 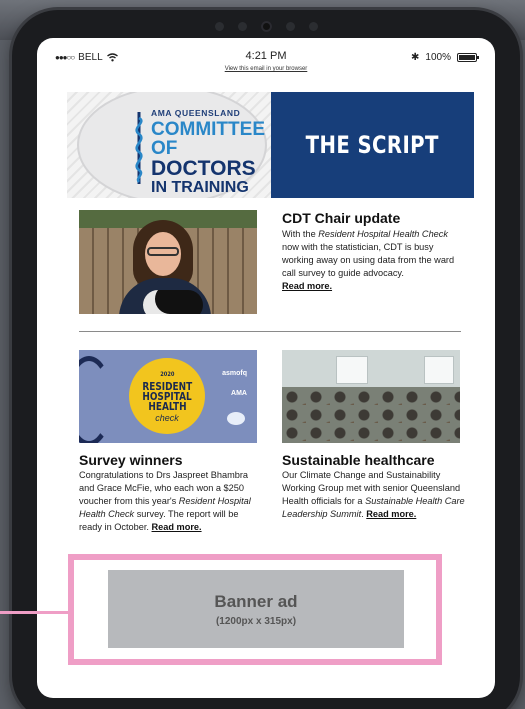 I want to click on bluetooth-icon: ✱, so click(x=415, y=57).